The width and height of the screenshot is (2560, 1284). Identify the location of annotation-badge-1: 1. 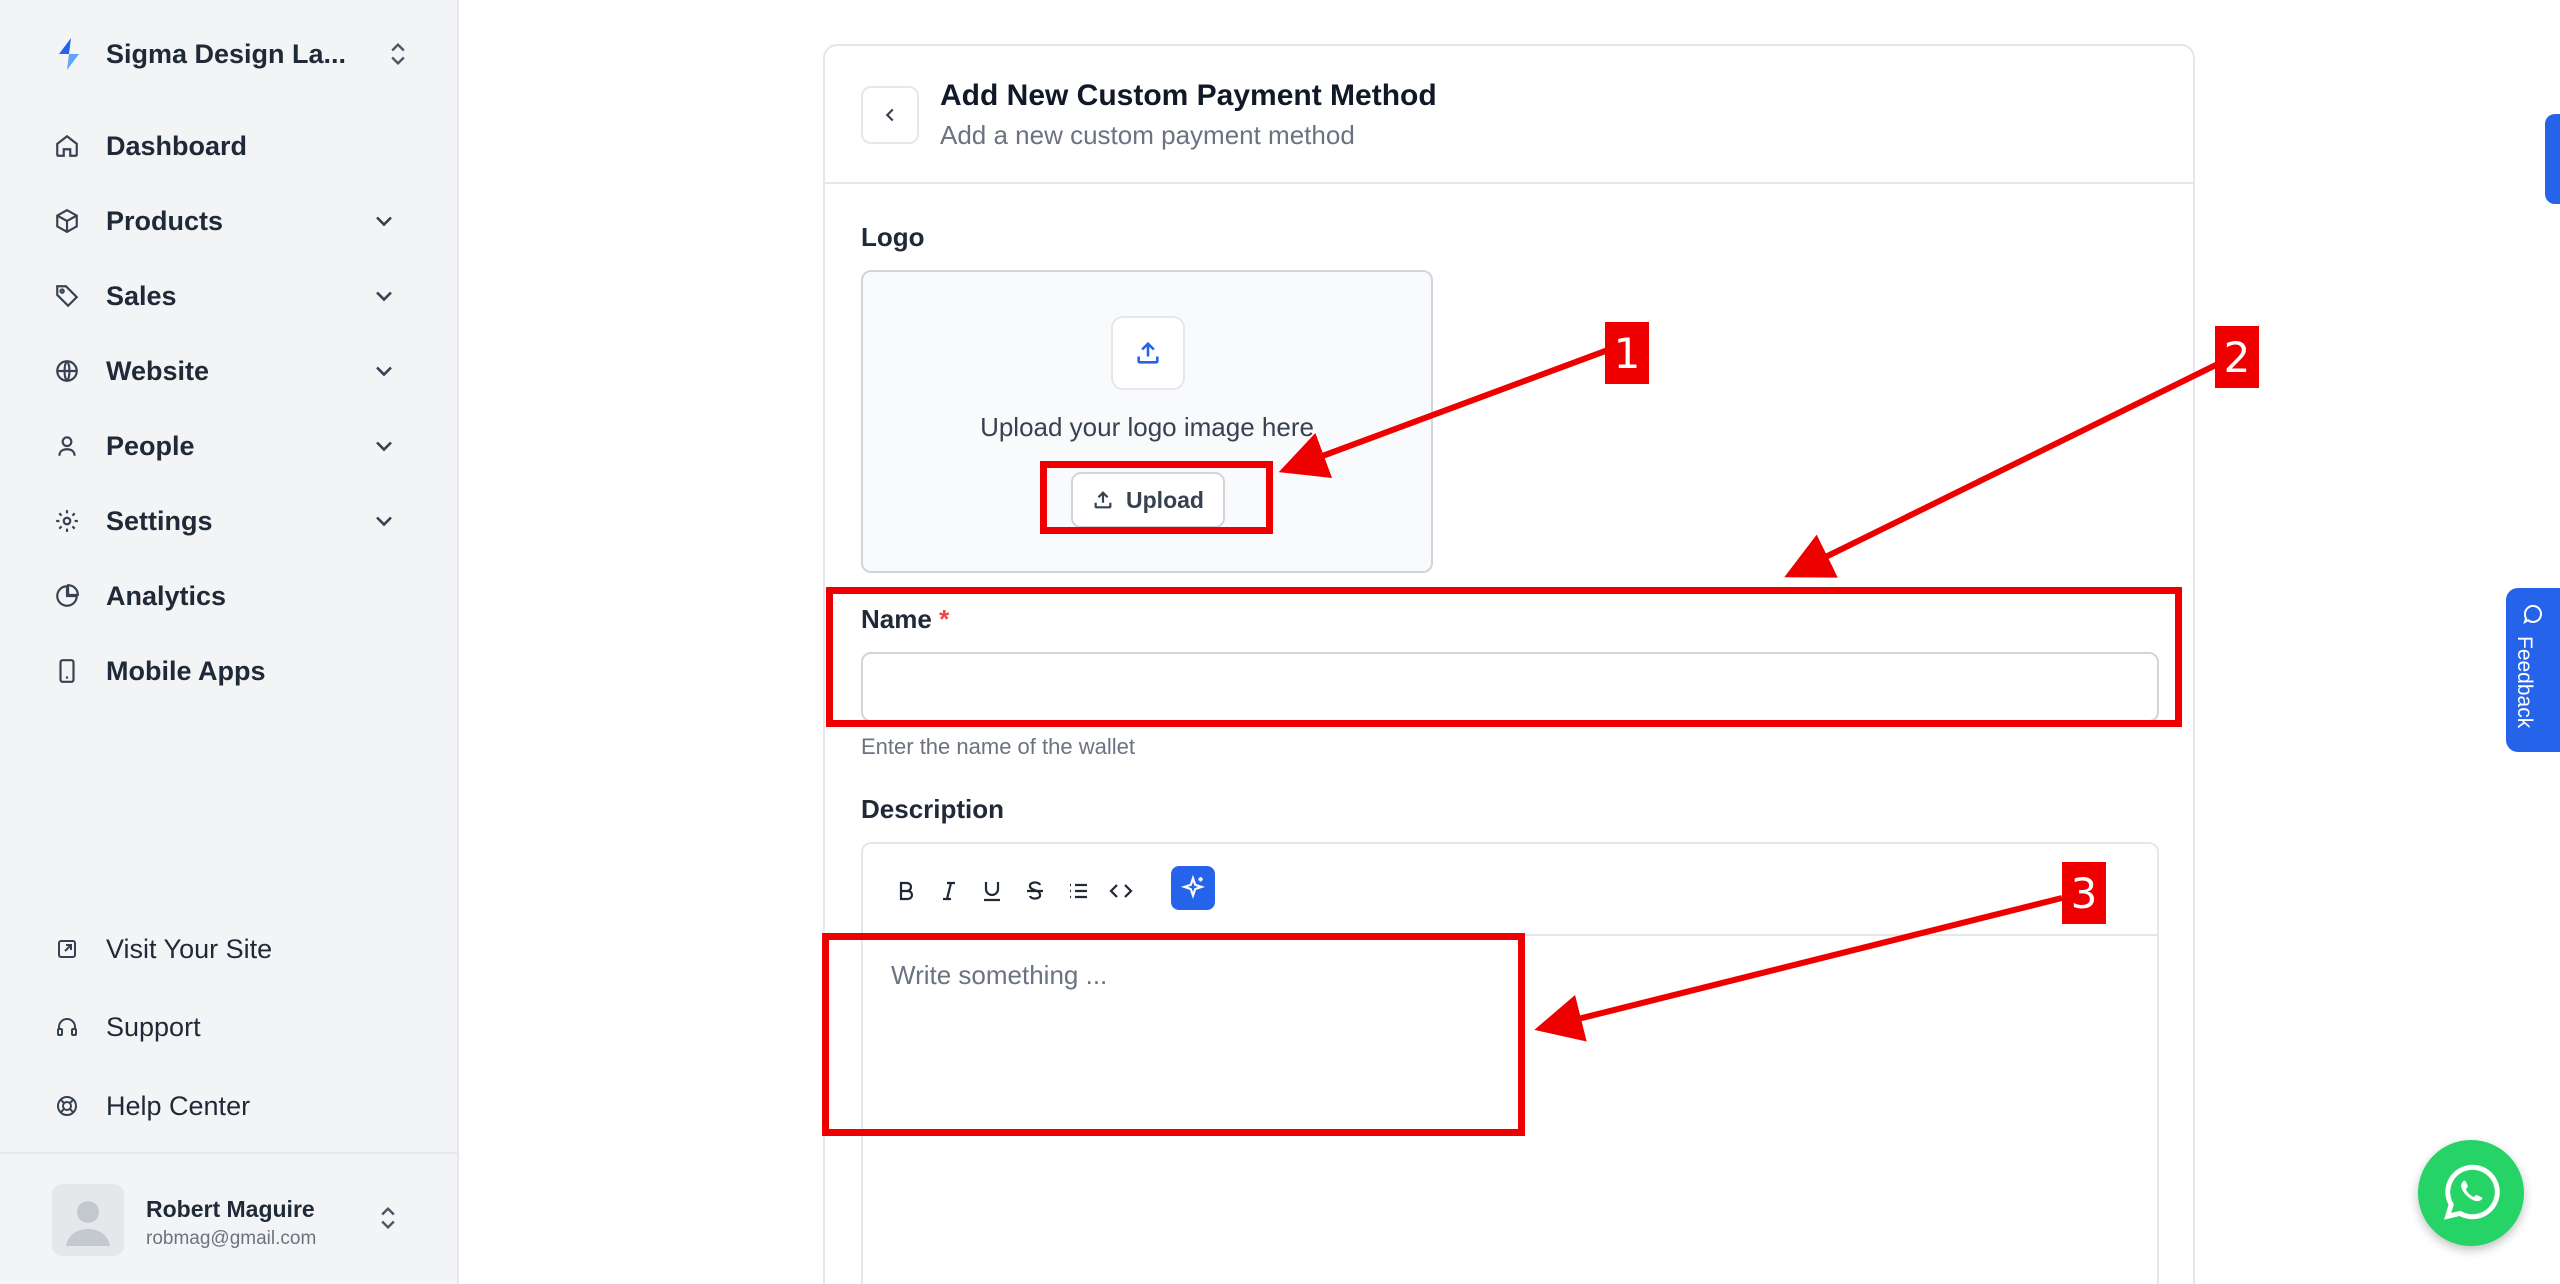
(1627, 353).